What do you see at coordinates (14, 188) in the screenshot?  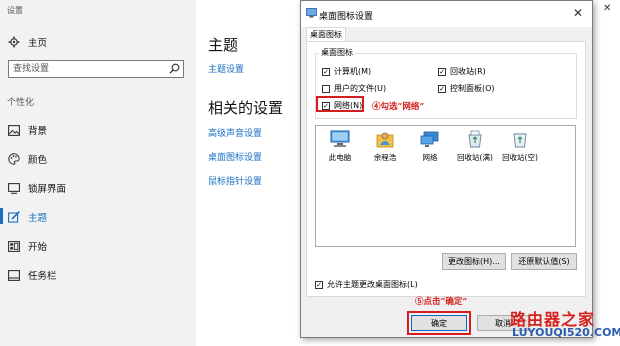 I see `lock-screen-icon` at bounding box center [14, 188].